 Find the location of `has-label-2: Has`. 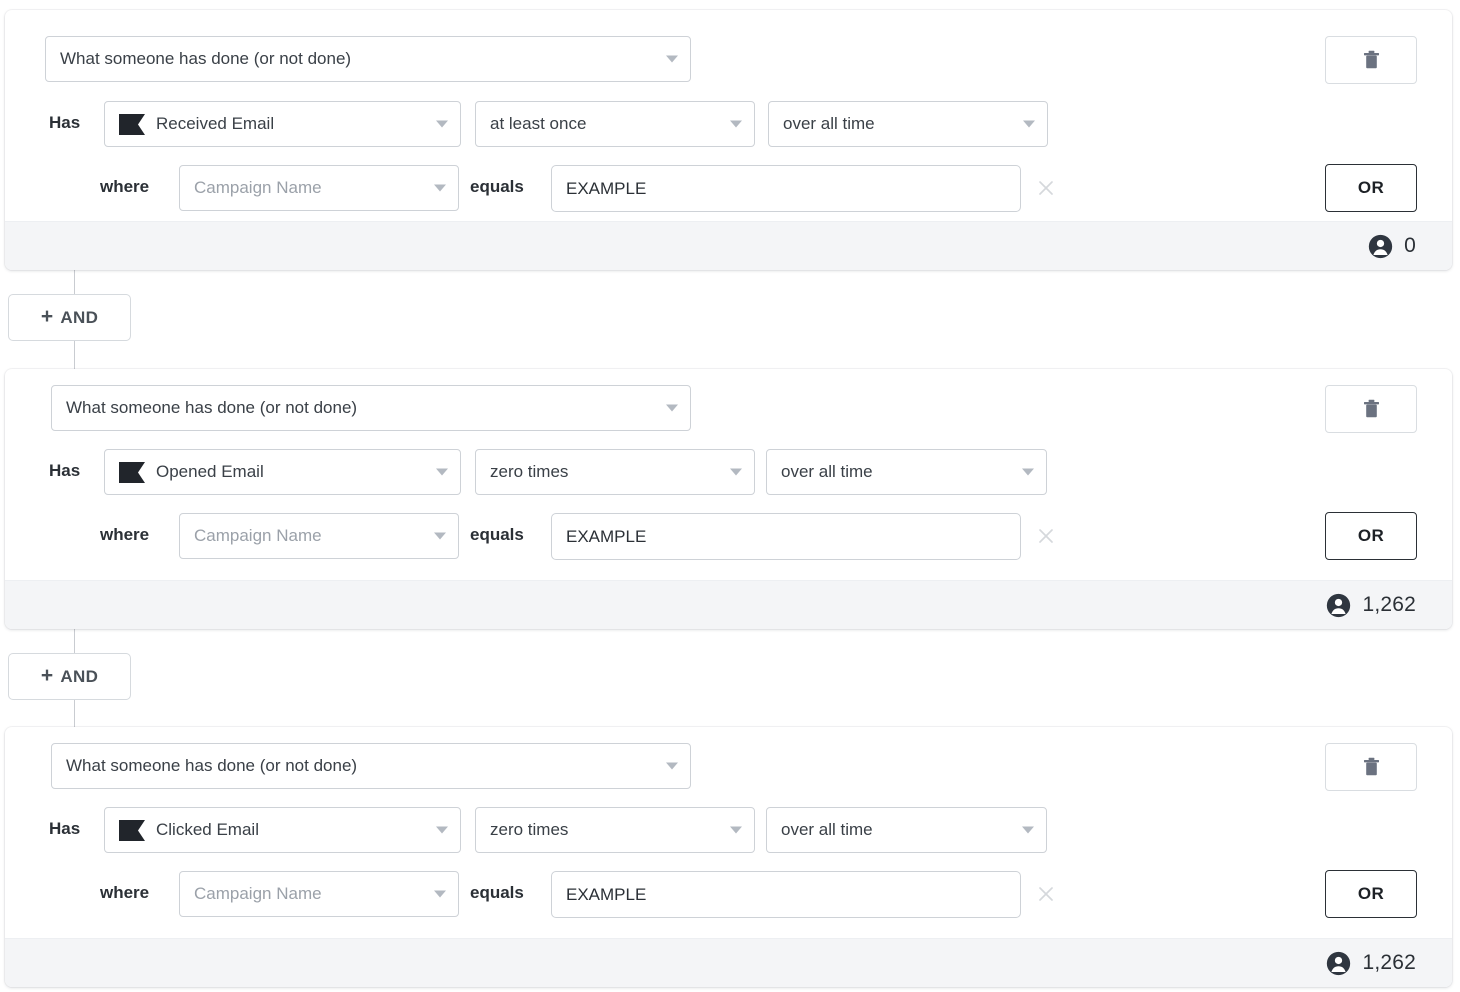

has-label-2: Has is located at coordinates (65, 470).